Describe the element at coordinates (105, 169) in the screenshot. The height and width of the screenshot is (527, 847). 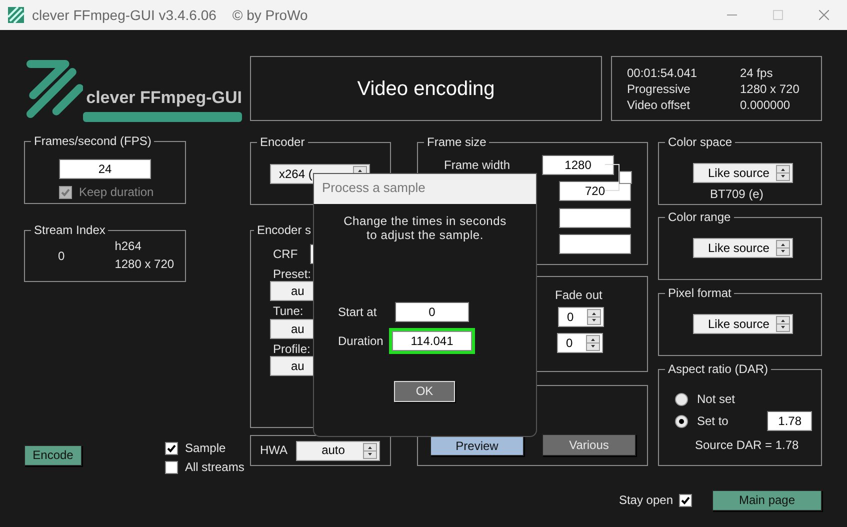
I see `fps-field: 24` at that location.